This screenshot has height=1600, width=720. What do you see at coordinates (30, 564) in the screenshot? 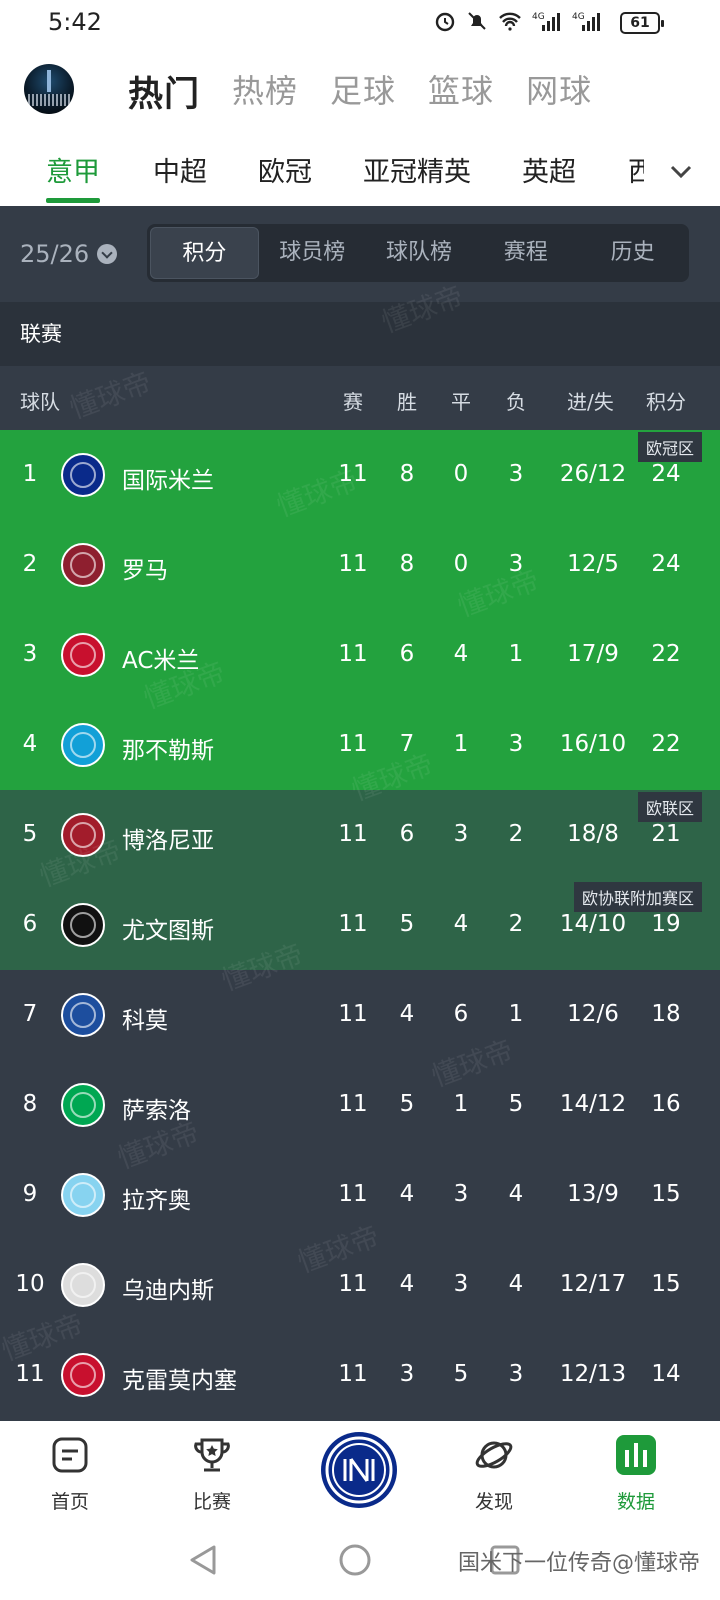
I see `team-rank: 2` at bounding box center [30, 564].